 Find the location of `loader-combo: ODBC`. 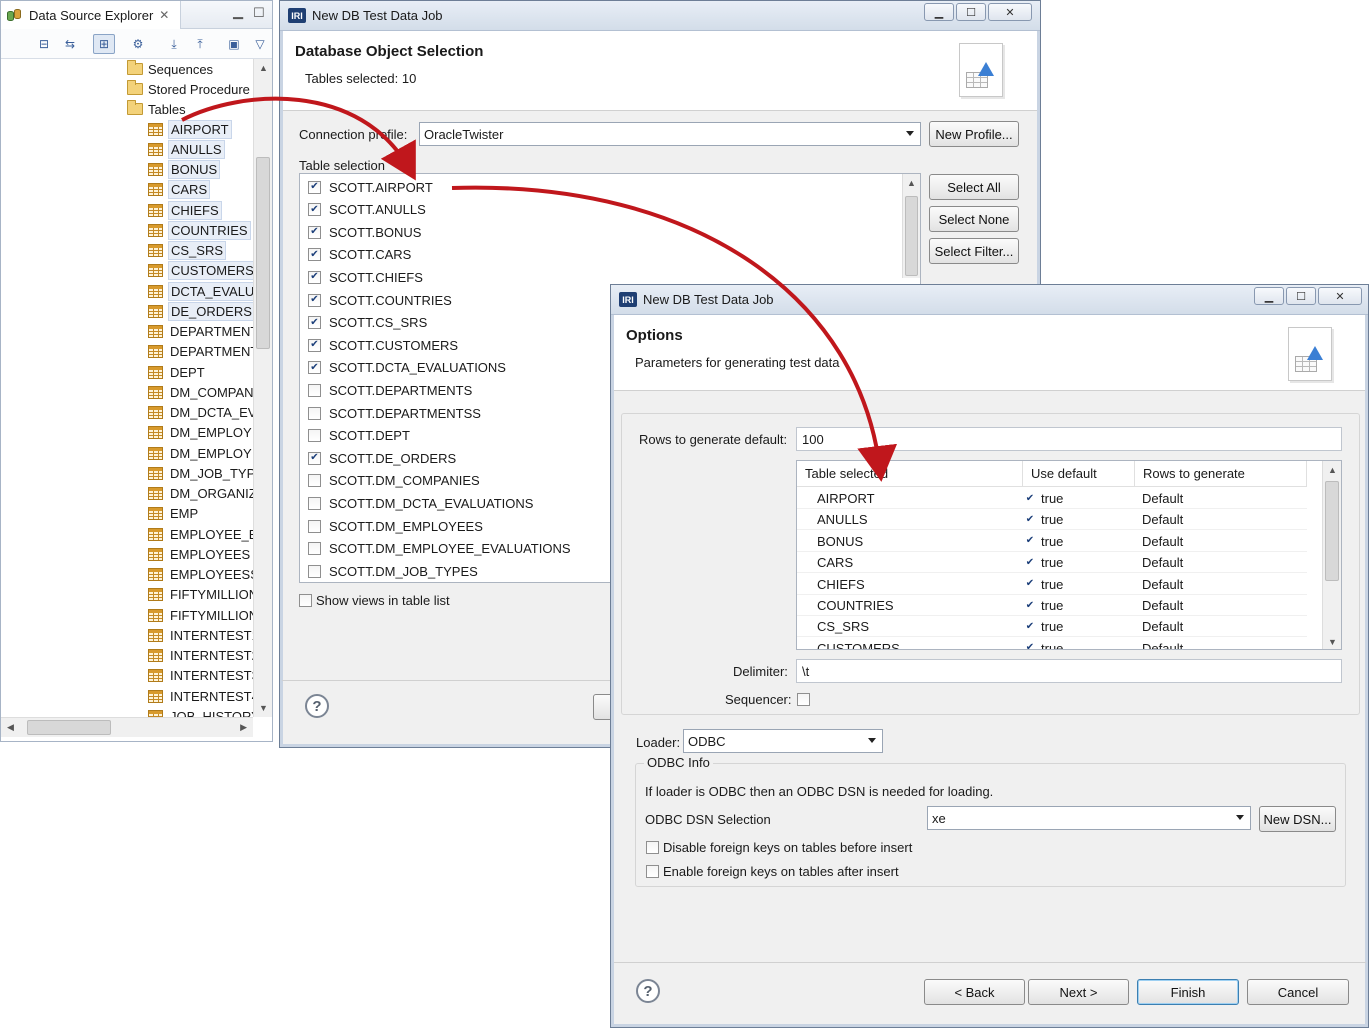

loader-combo: ODBC is located at coordinates (783, 741).